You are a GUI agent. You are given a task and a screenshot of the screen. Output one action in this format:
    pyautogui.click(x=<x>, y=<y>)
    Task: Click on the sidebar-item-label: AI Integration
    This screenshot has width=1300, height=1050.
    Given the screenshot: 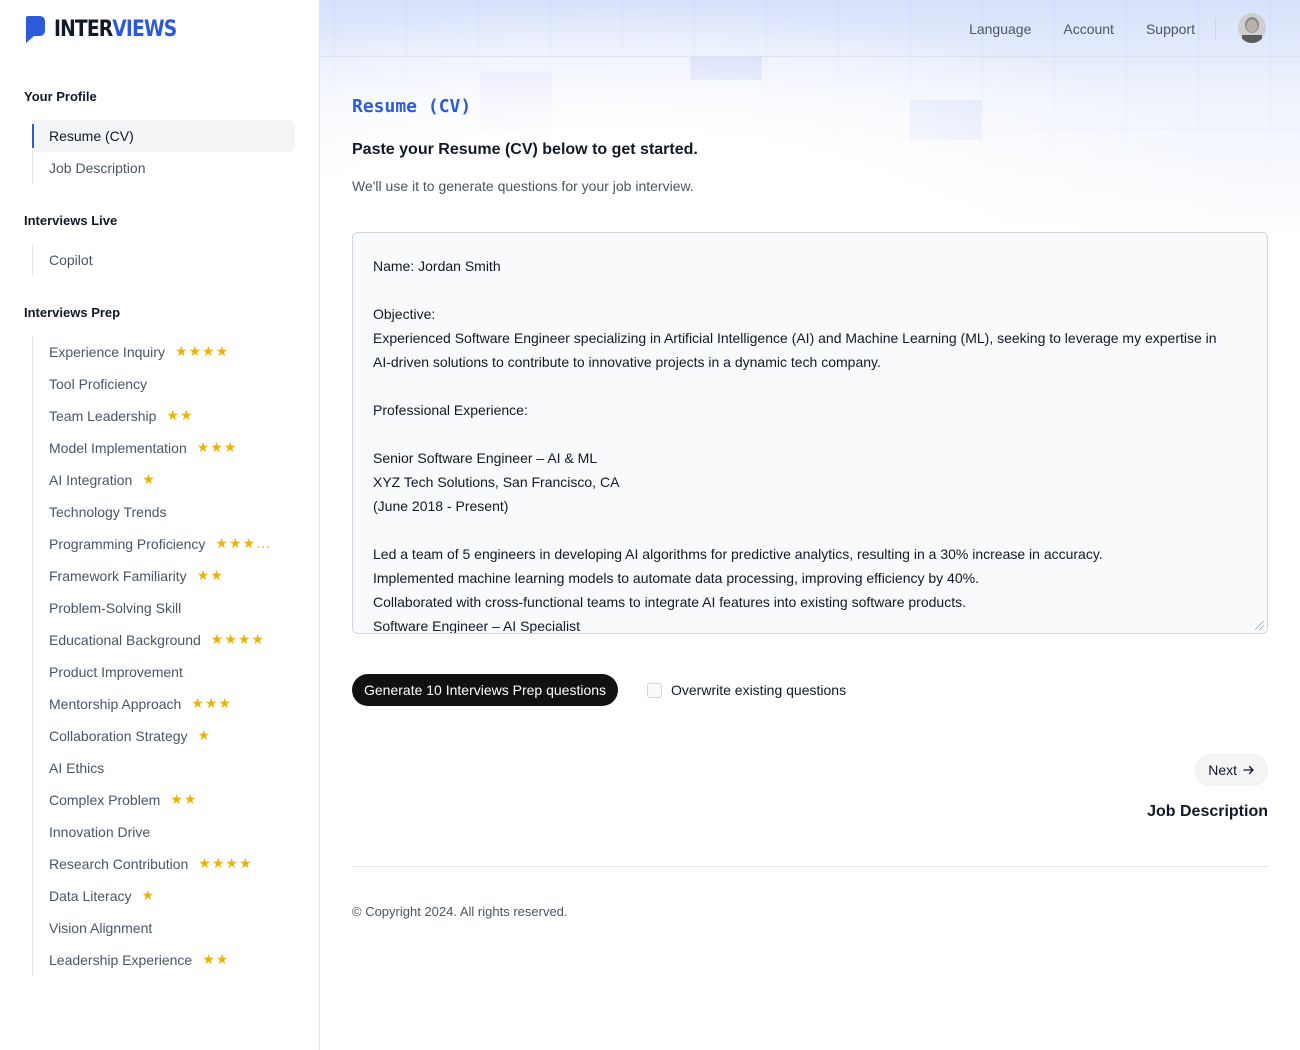 What is the action you would take?
    pyautogui.click(x=91, y=480)
    